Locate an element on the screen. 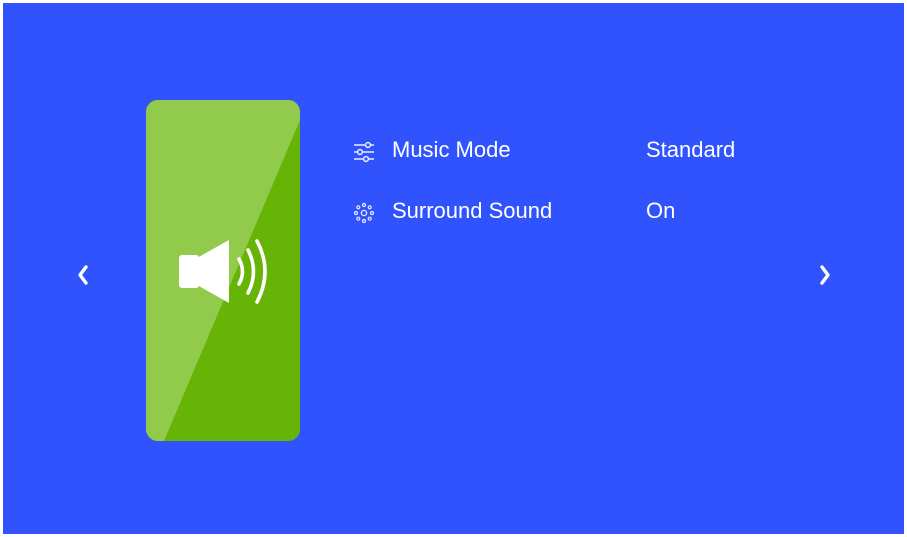 The image size is (907, 537). card-background is located at coordinates (223, 270).